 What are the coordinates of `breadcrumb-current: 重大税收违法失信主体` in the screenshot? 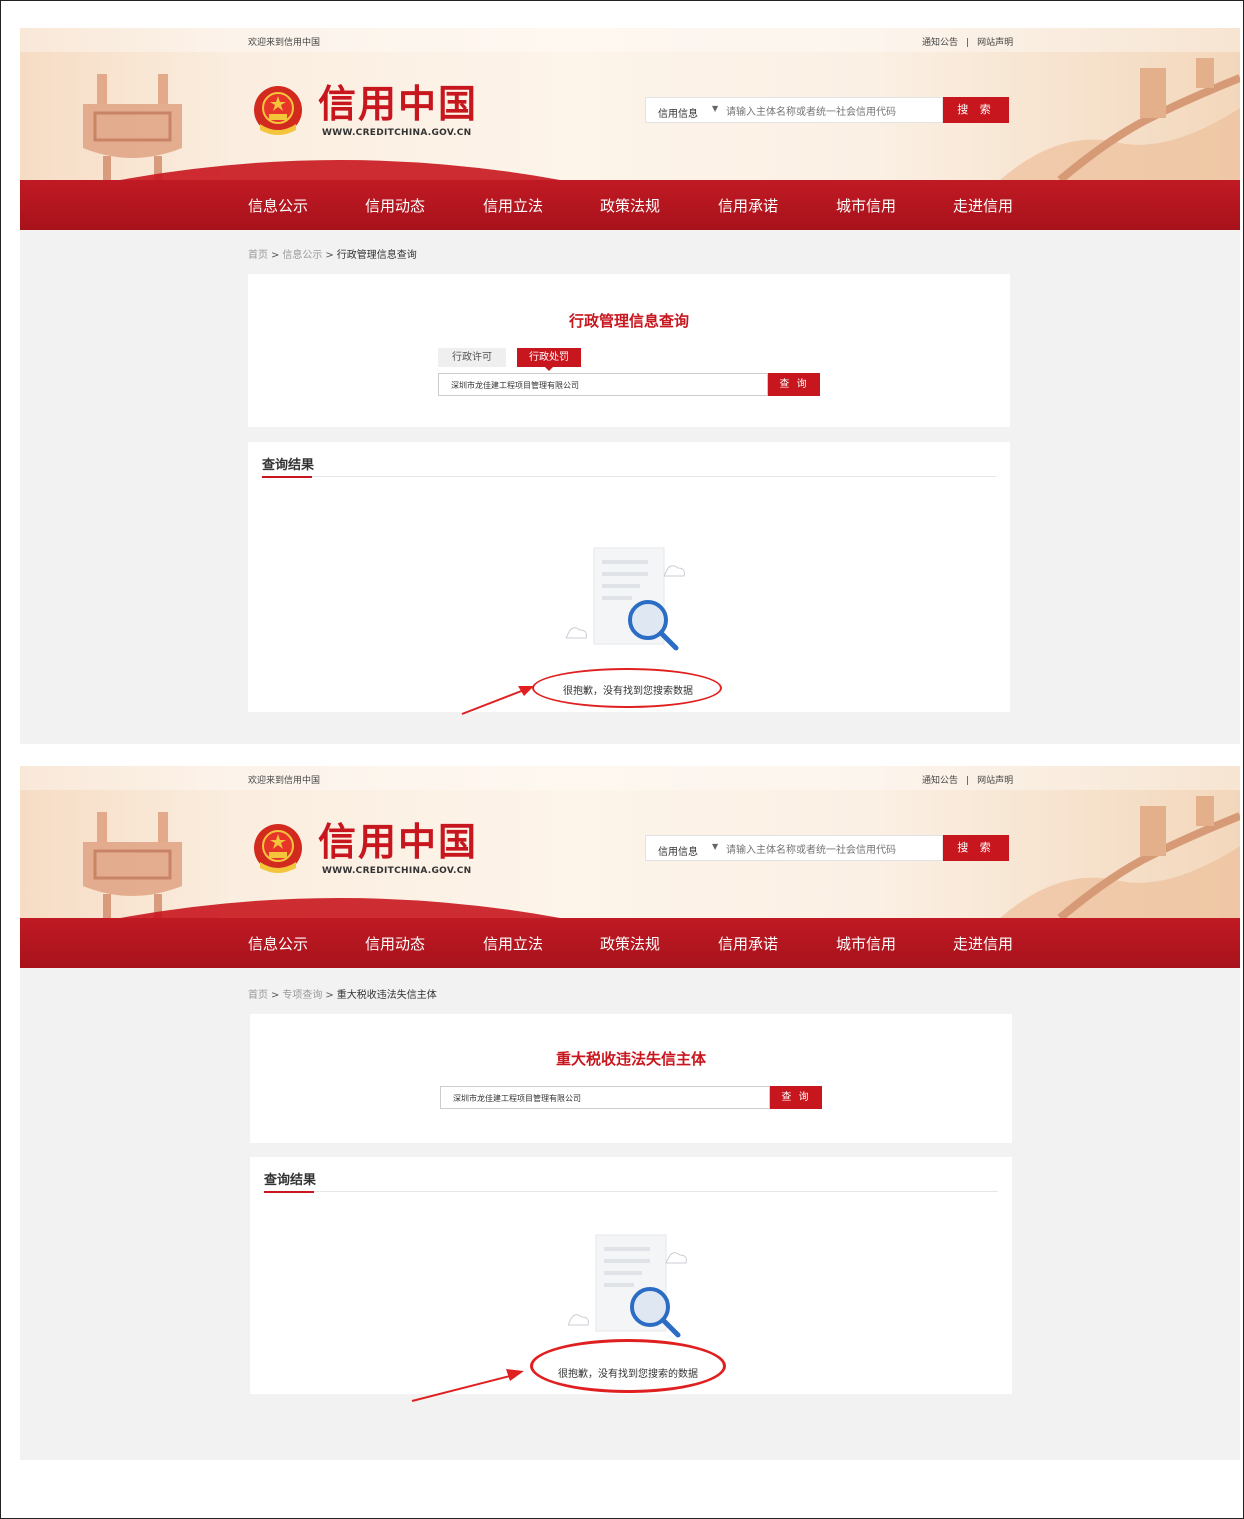 It's located at (386, 995).